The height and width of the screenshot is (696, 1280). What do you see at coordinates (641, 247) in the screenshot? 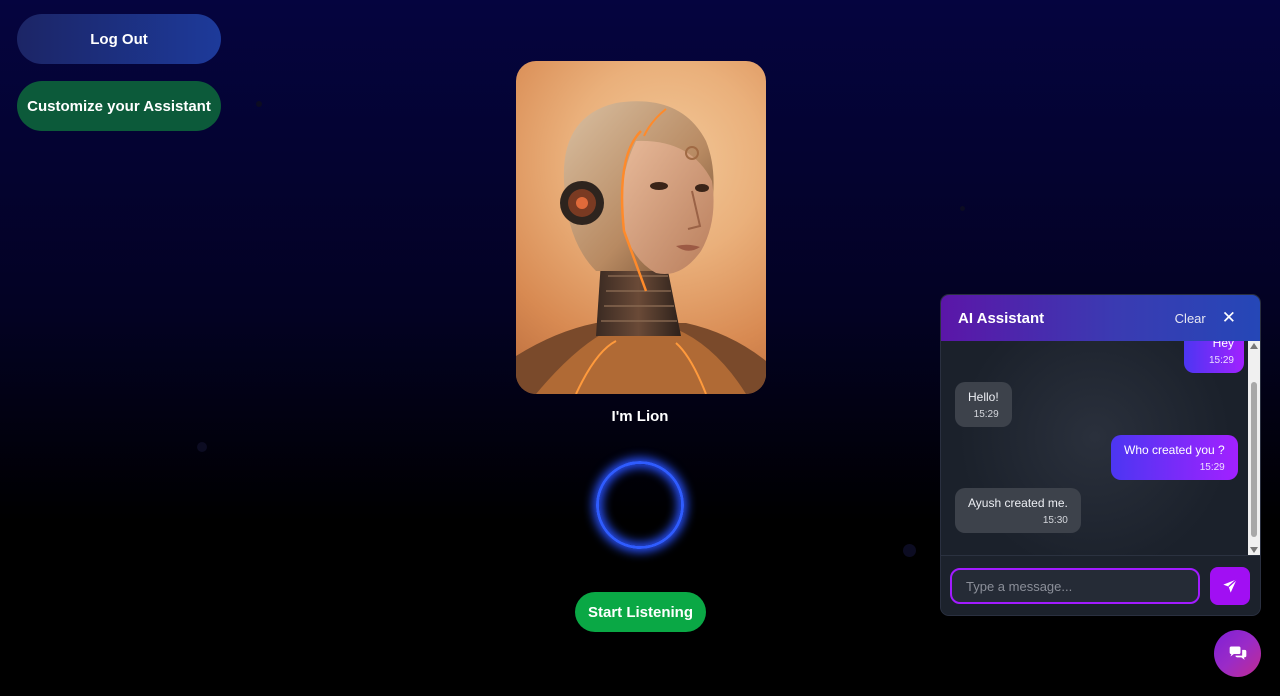
I see `robot-portrait-illustration` at bounding box center [641, 247].